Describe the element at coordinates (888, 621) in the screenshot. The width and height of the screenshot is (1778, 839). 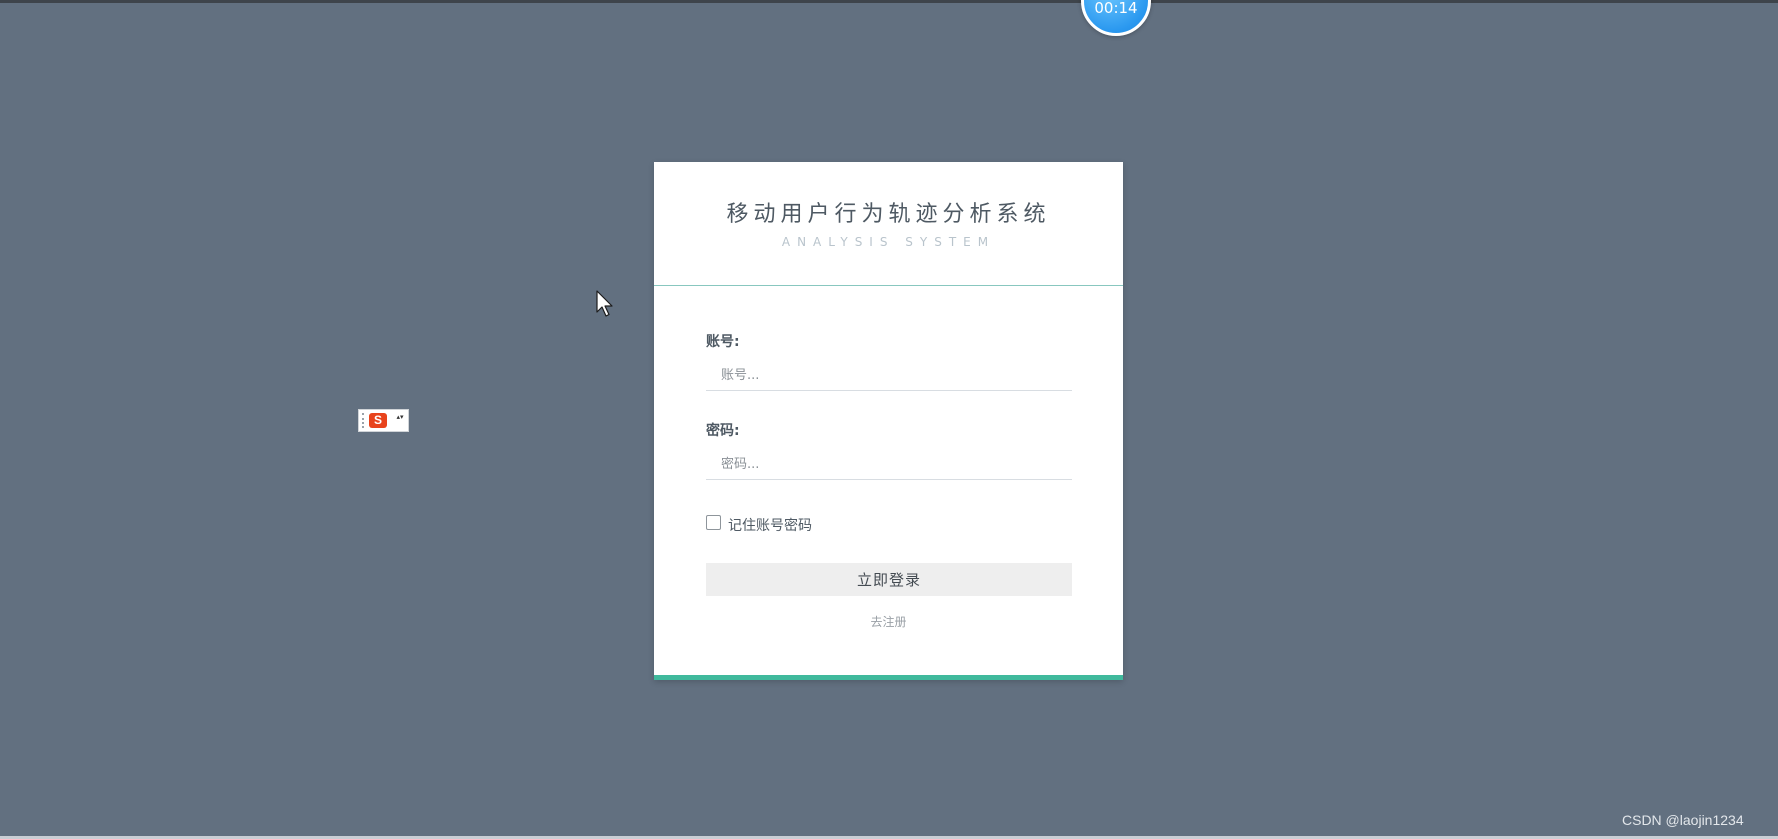
I see `register-link: 去注册` at that location.